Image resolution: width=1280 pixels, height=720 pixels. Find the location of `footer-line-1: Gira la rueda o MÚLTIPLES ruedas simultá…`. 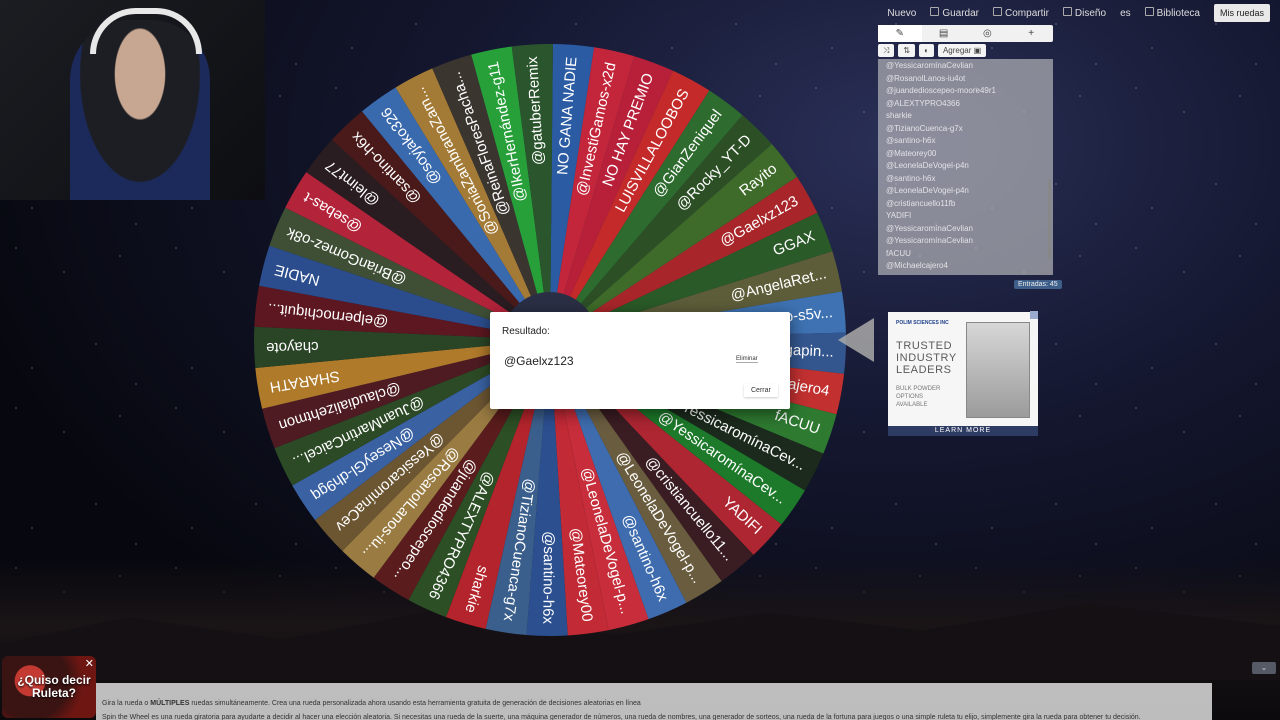

footer-line-1: Gira la rueda o MÚLTIPLES ruedas simultá… is located at coordinates (654, 704).